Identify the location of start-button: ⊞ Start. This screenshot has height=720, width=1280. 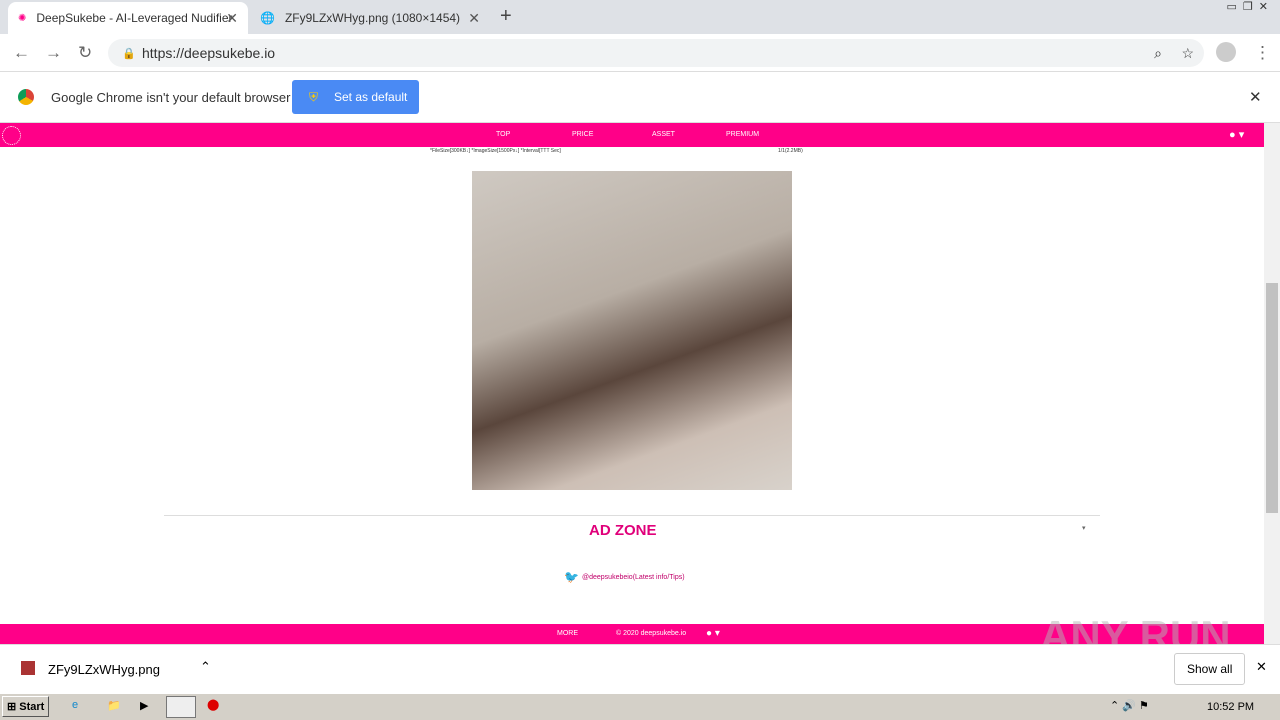
(26, 706).